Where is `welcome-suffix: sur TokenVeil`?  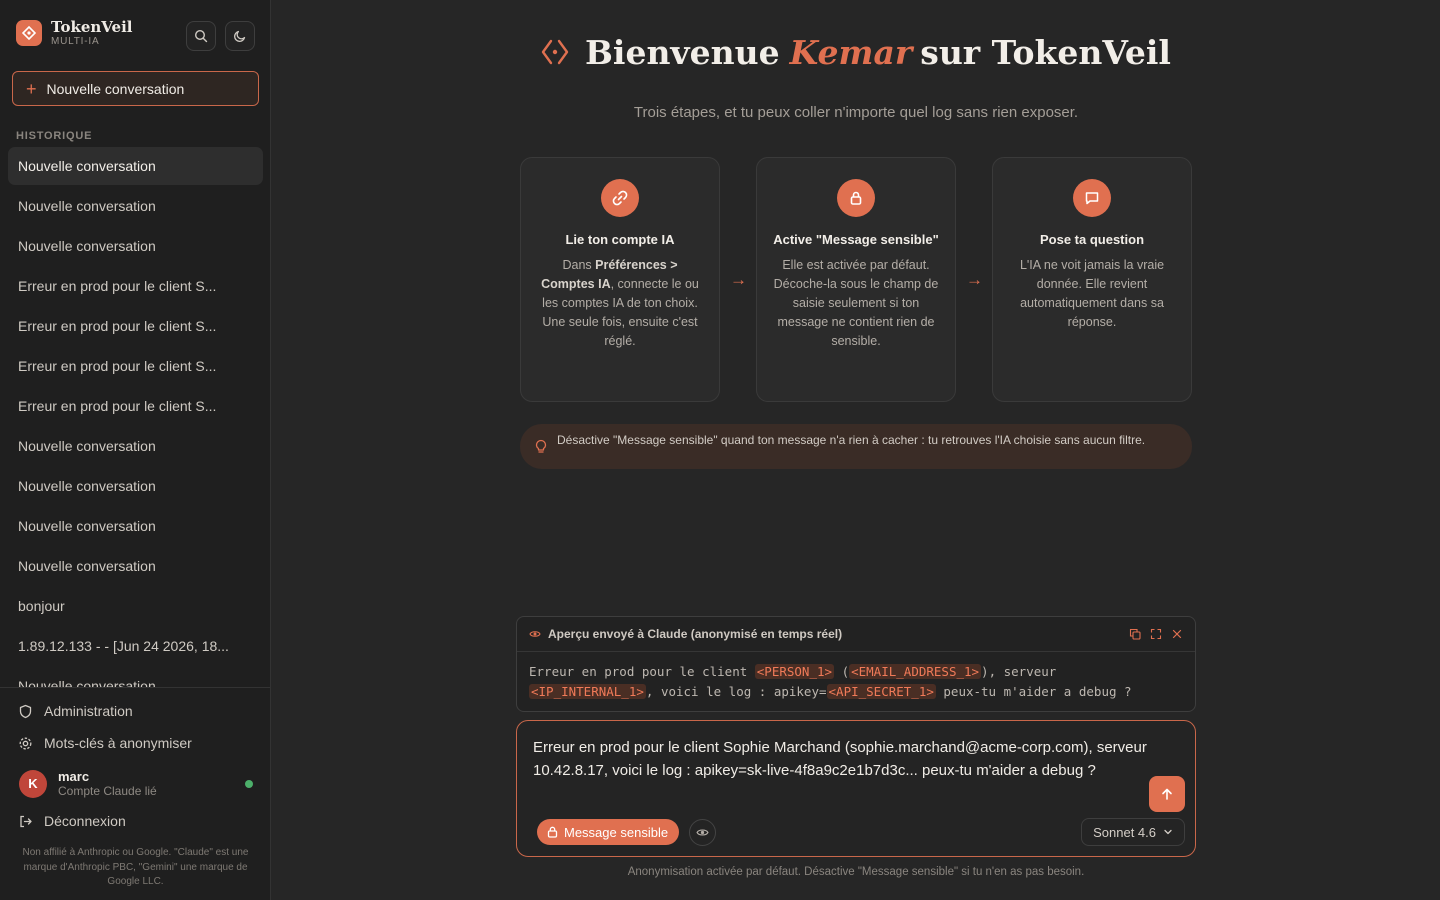 welcome-suffix: sur TokenVeil is located at coordinates (1045, 52).